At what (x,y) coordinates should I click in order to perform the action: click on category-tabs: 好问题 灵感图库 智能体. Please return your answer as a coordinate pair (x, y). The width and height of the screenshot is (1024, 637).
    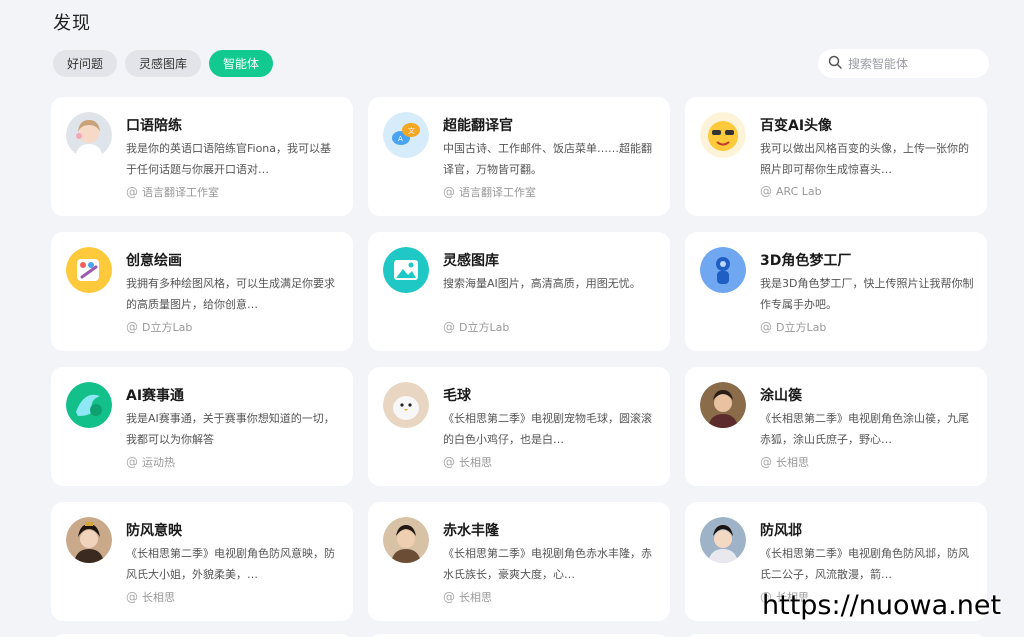
    Looking at the image, I should click on (163, 63).